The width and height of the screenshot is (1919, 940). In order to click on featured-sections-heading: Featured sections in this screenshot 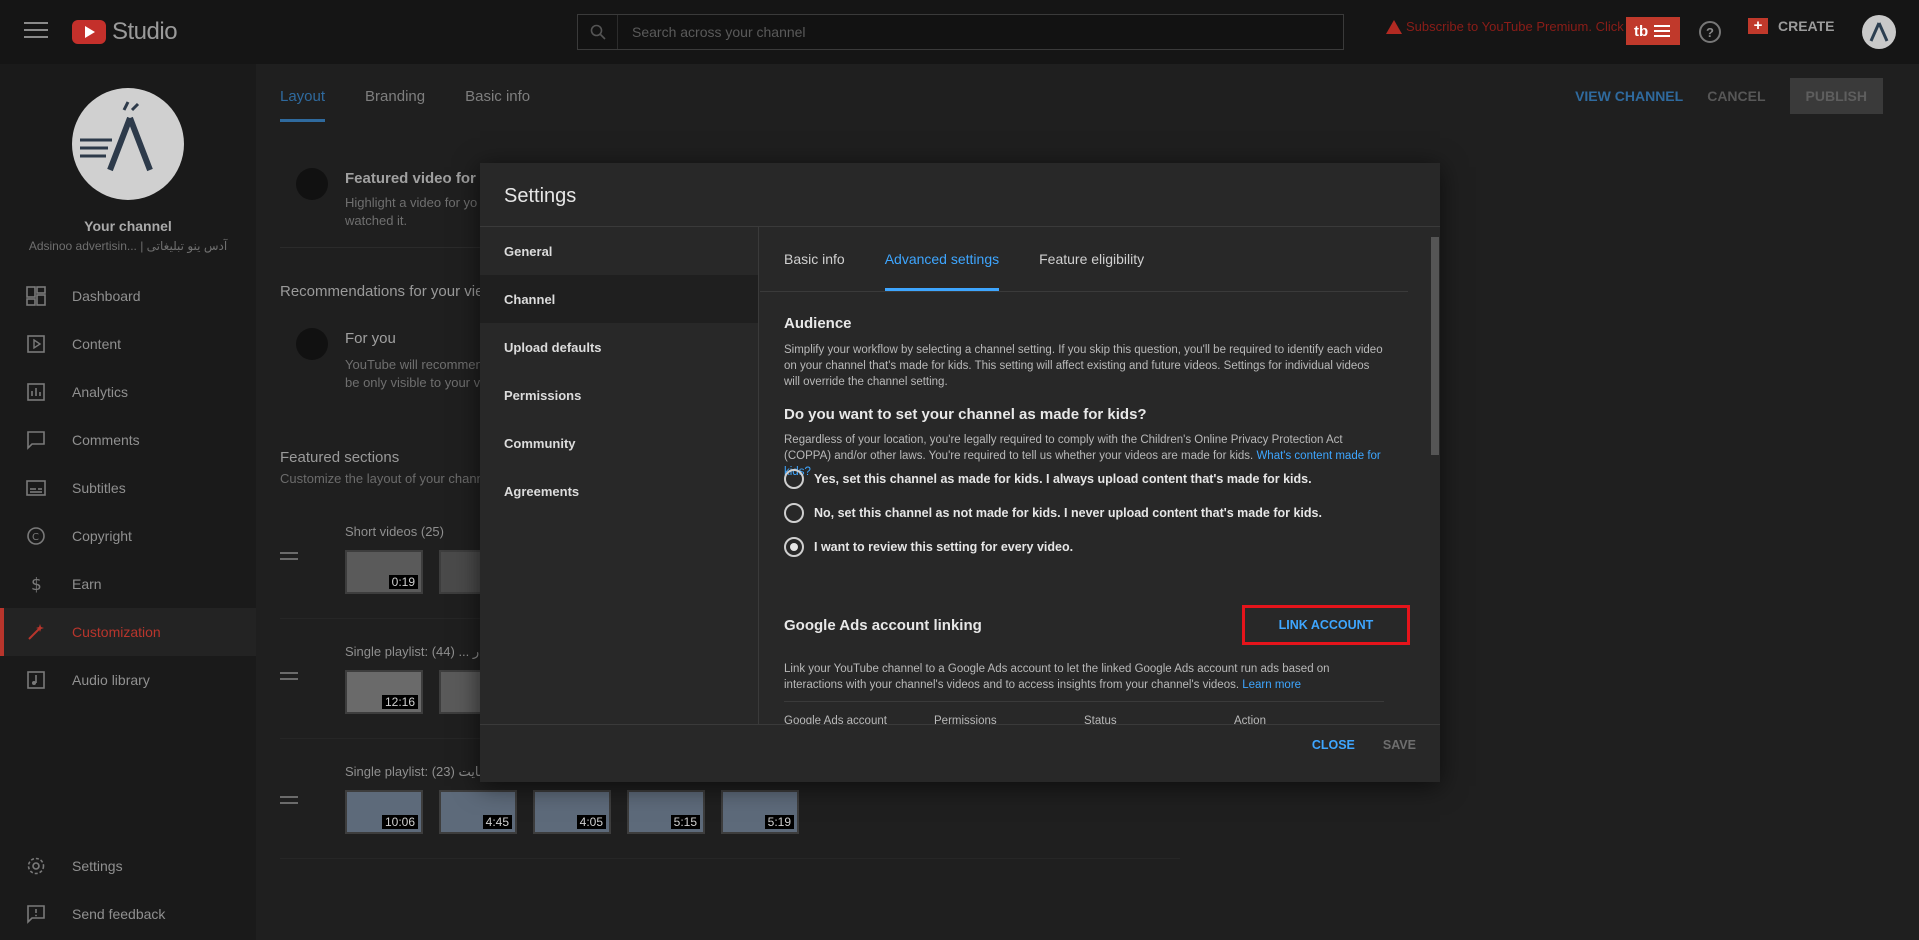, I will do `click(340, 457)`.